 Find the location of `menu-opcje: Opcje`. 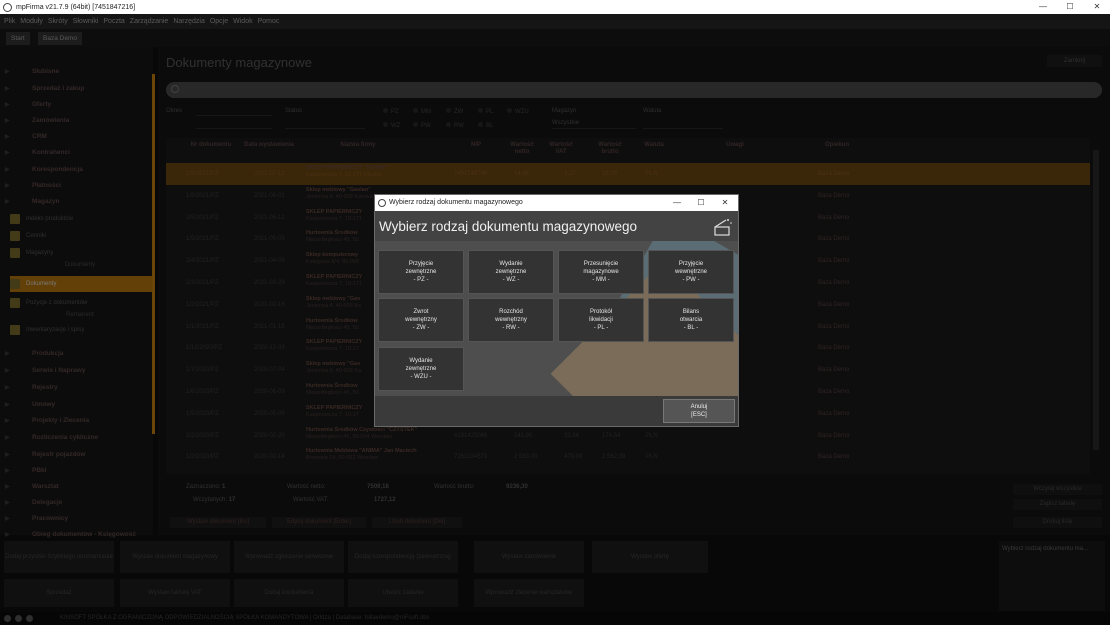

menu-opcje: Opcje is located at coordinates (219, 21).